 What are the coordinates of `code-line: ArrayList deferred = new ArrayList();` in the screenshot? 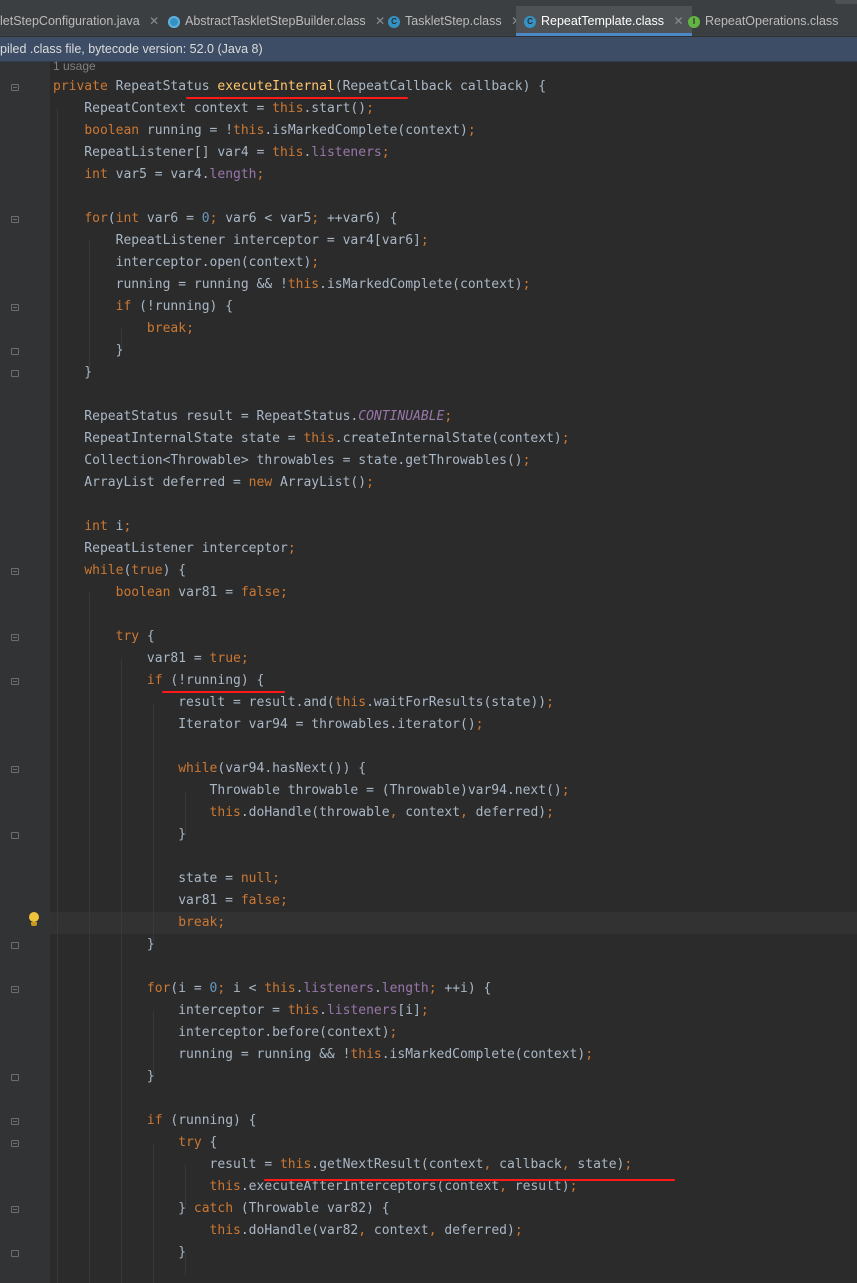 It's located at (213, 482).